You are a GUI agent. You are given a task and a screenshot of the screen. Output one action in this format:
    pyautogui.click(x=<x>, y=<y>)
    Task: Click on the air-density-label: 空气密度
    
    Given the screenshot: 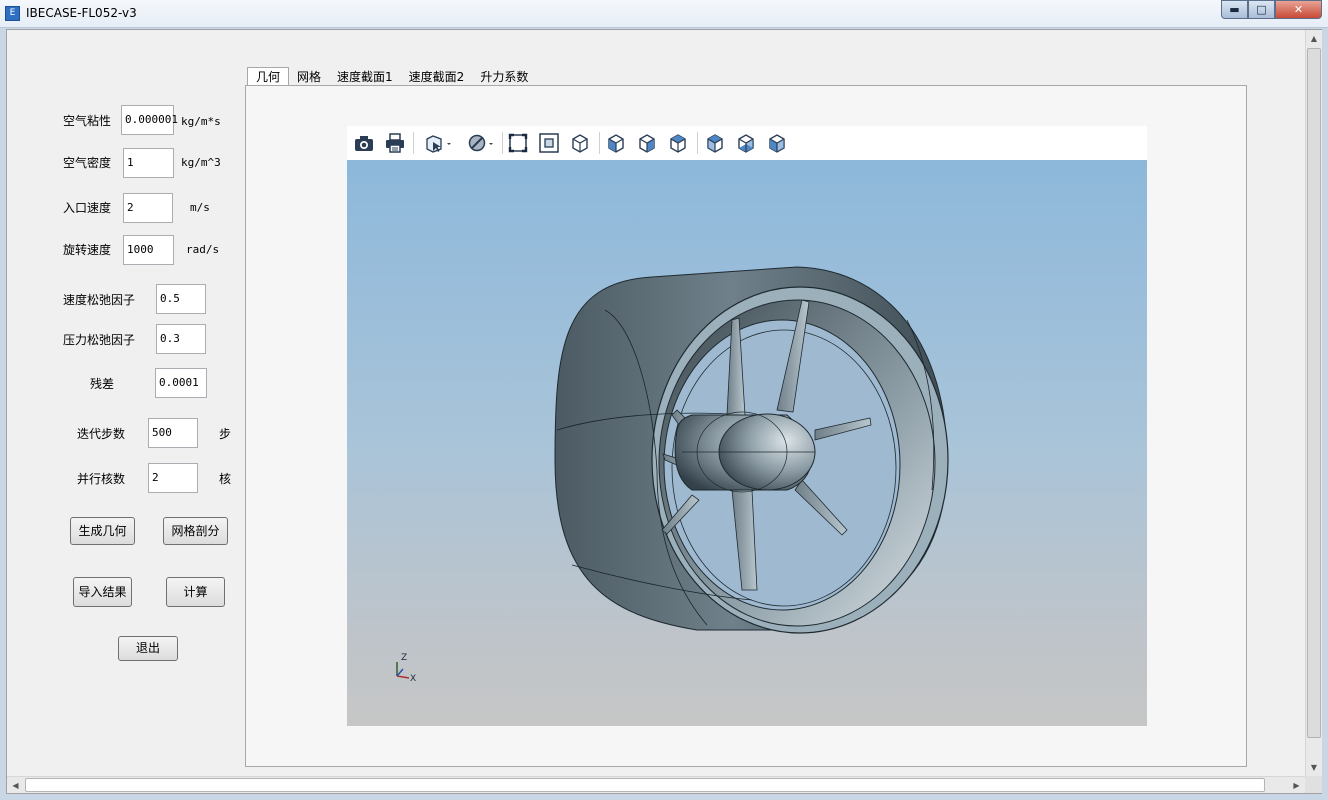 What is the action you would take?
    pyautogui.click(x=87, y=163)
    